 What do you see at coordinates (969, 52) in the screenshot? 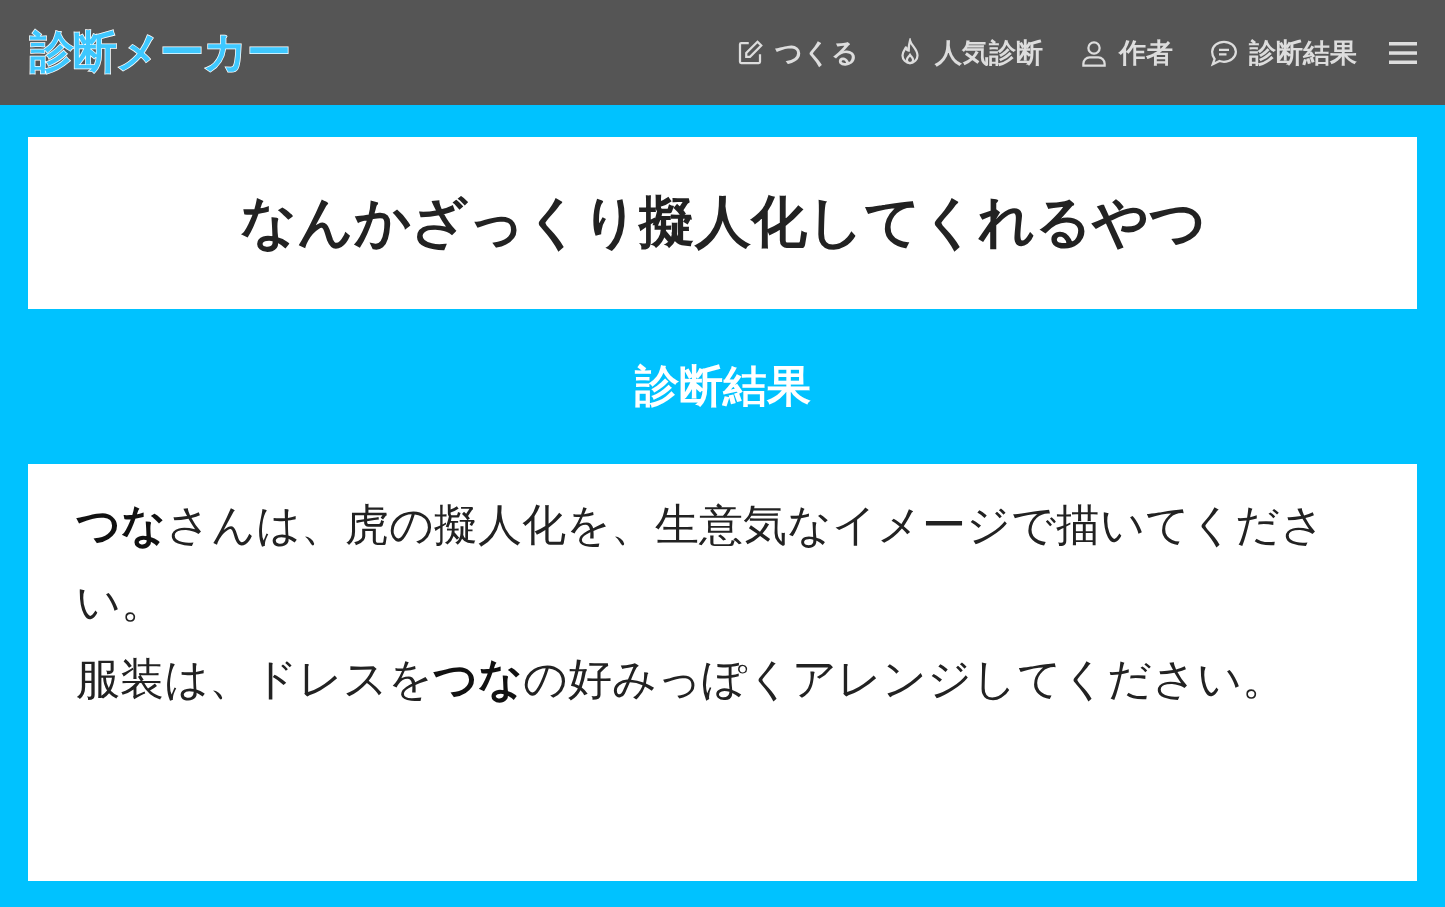
I see `nav-link: 人気診断` at bounding box center [969, 52].